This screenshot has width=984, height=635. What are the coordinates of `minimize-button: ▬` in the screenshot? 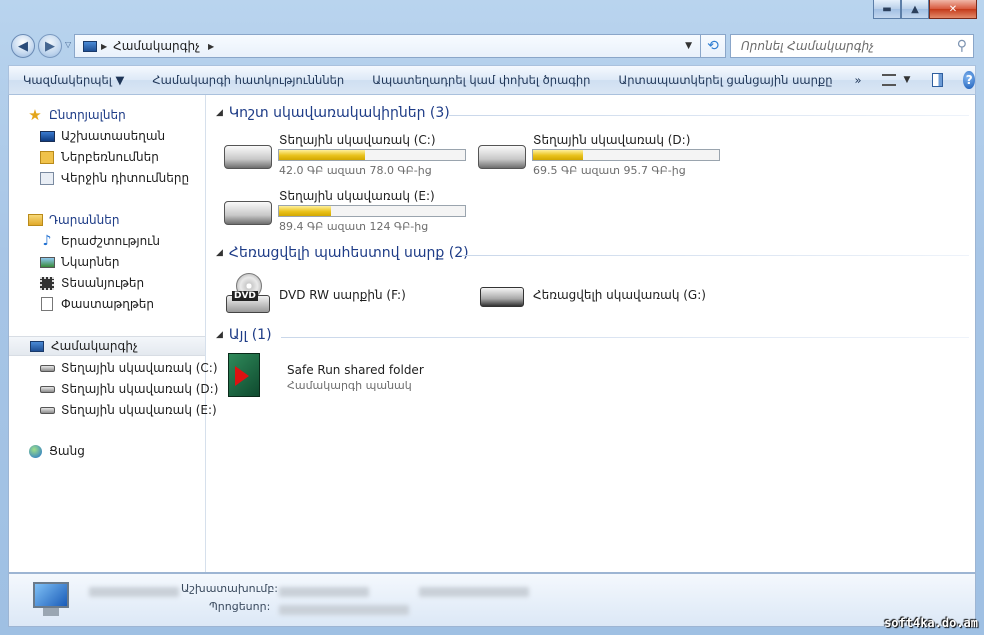 It's located at (887, 9).